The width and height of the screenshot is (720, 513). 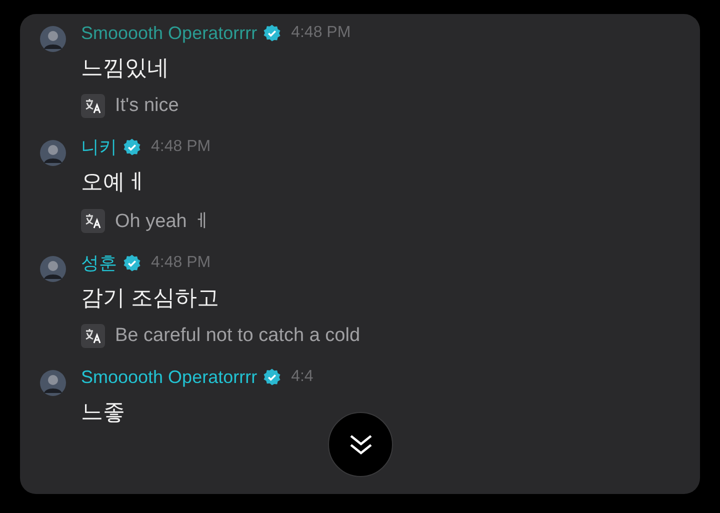 I want to click on double-chevron-down-icon, so click(x=361, y=444).